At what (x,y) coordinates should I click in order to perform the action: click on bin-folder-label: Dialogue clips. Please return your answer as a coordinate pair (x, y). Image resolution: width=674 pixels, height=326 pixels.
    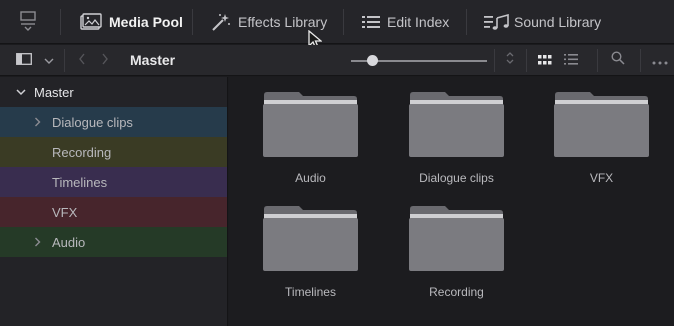
    Looking at the image, I should click on (456, 178).